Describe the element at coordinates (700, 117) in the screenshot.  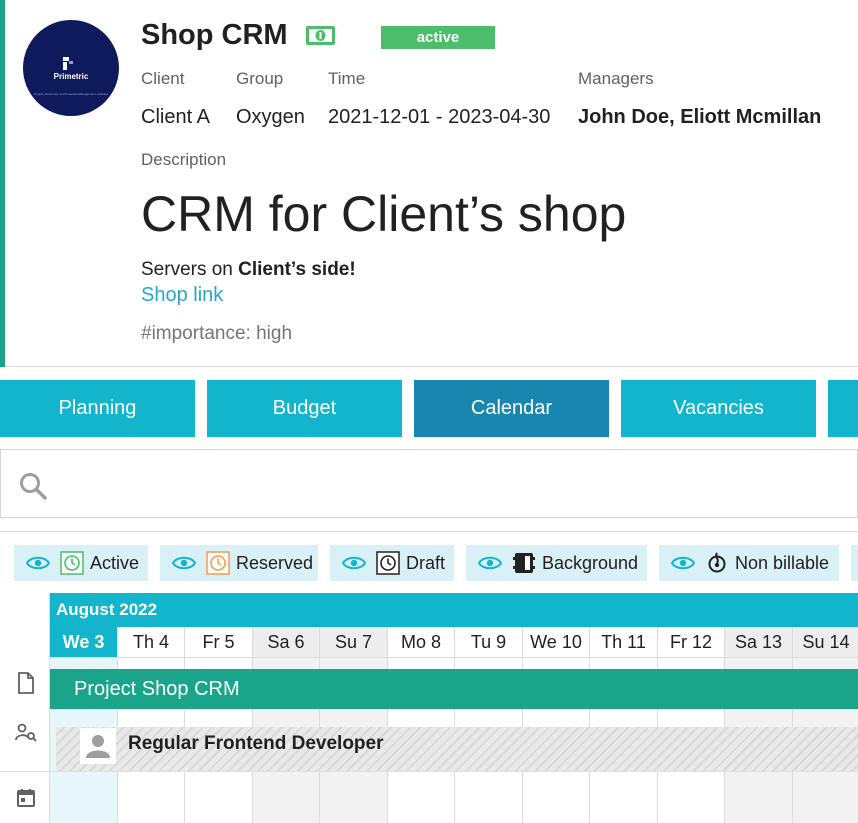
I see `managers-value: John Doe, Eliott Mcmillan` at that location.